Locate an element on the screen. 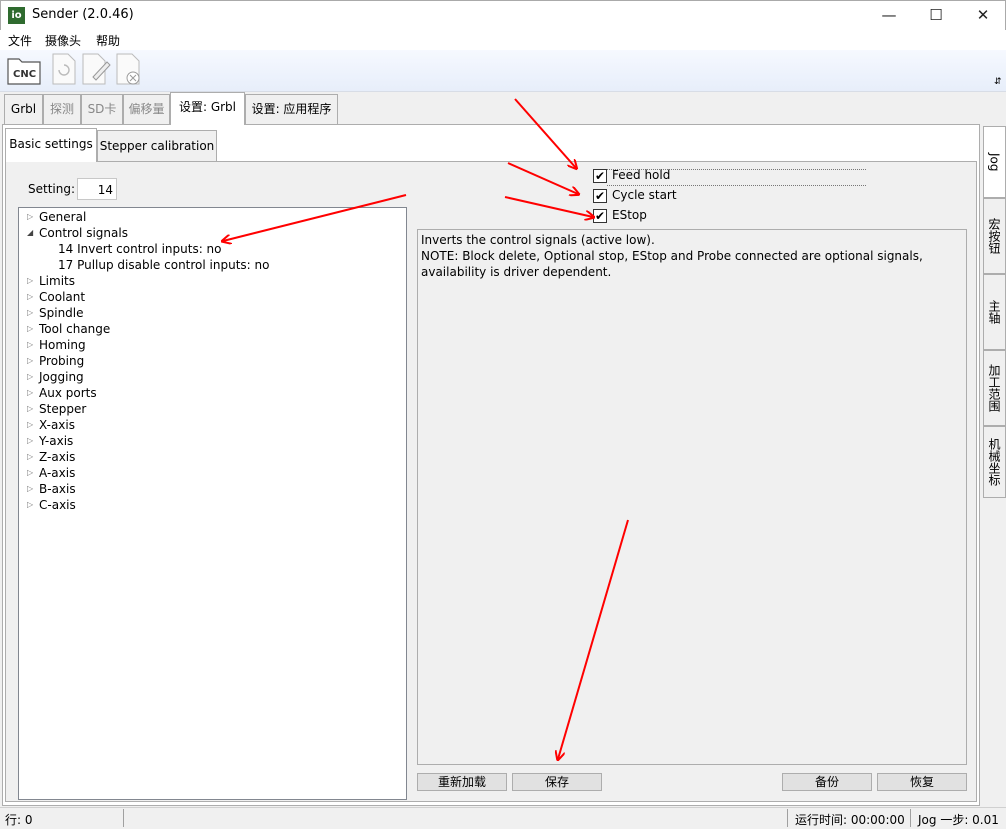 The width and height of the screenshot is (1006, 829). label-cycle-start: Cycle start is located at coordinates (644, 195).